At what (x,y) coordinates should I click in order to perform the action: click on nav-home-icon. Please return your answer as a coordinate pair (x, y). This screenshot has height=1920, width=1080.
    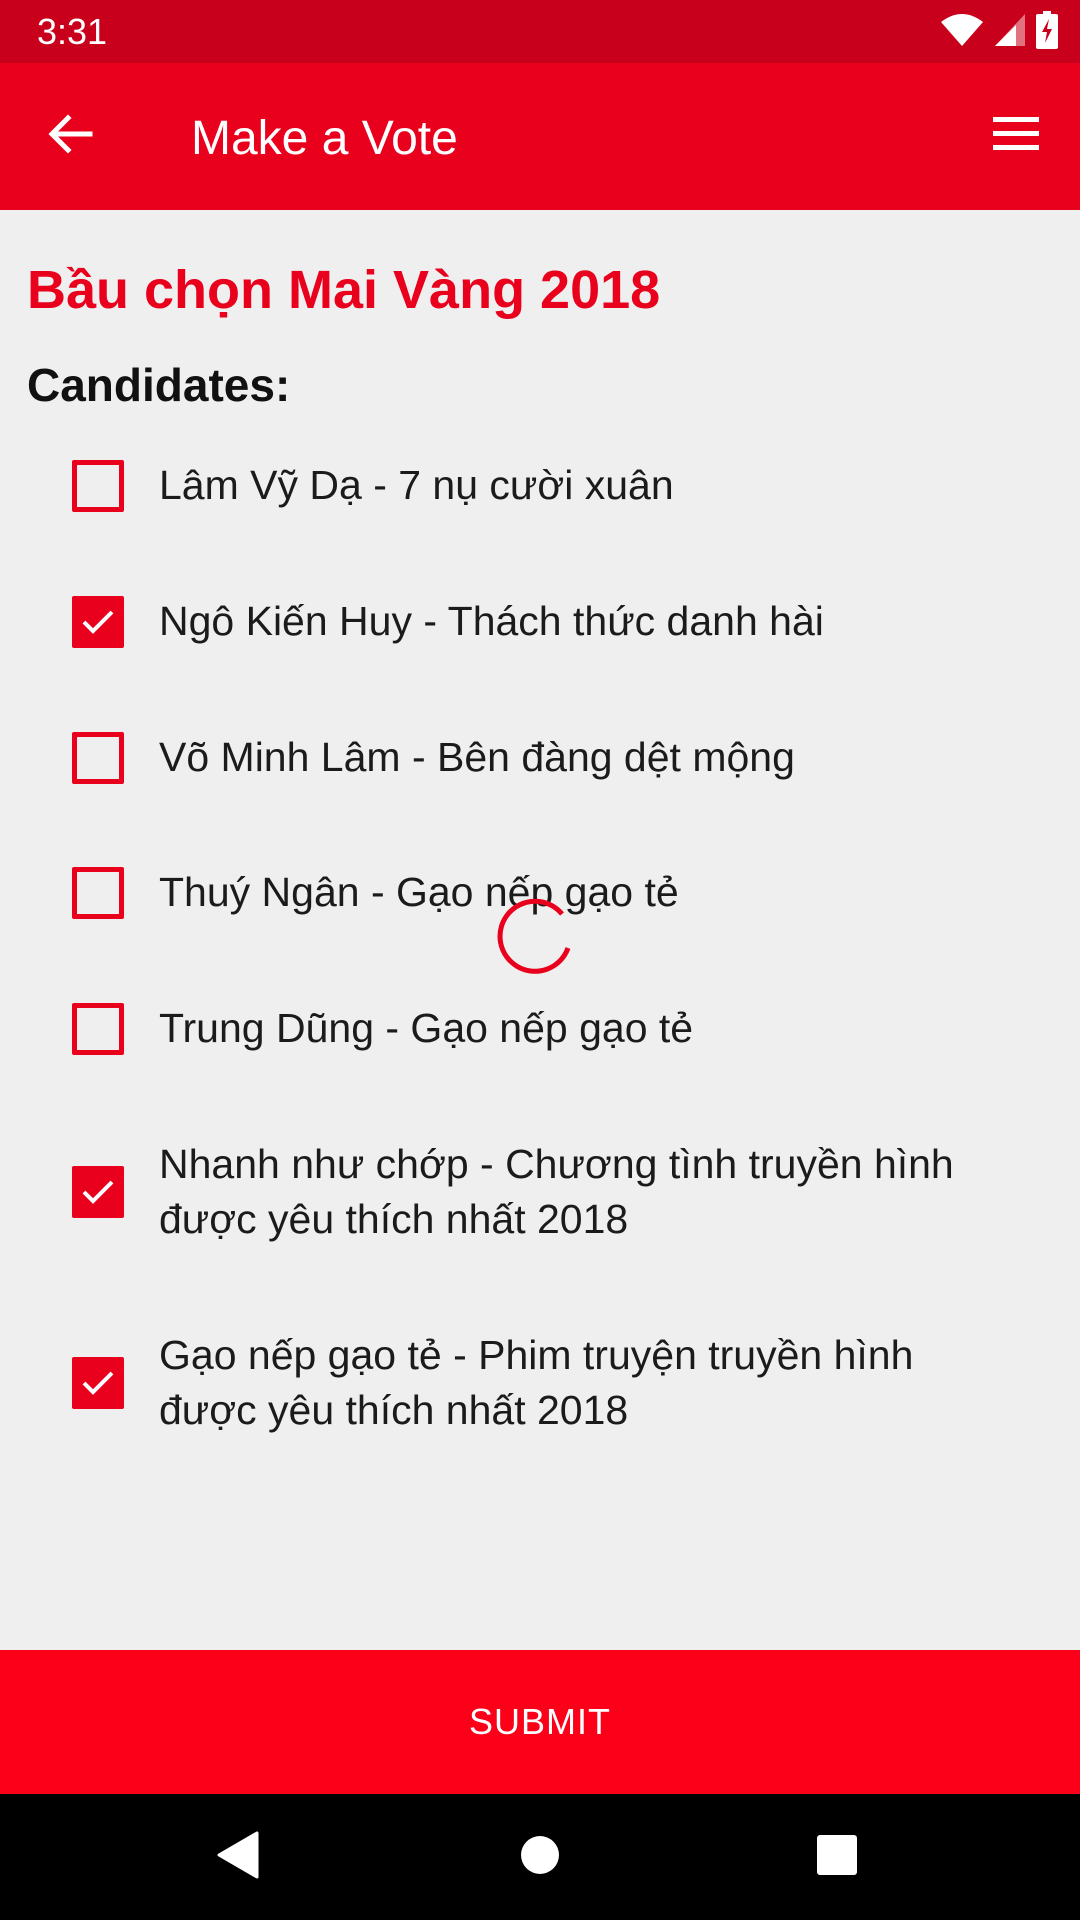
    Looking at the image, I should click on (540, 1857).